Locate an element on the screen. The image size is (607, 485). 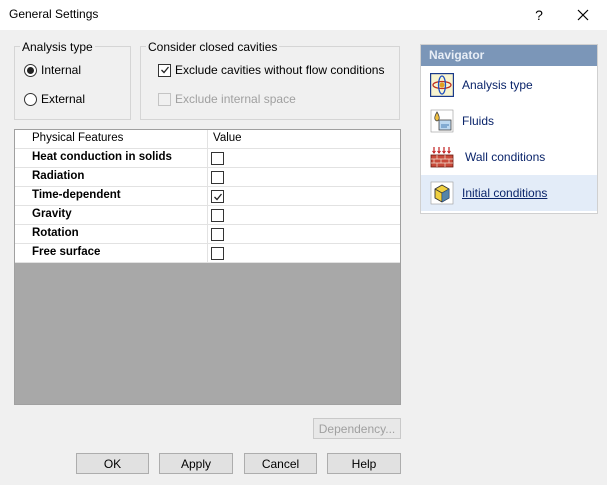
nav-item-initial-conditions: Initial conditions is located at coordinates (509, 193).